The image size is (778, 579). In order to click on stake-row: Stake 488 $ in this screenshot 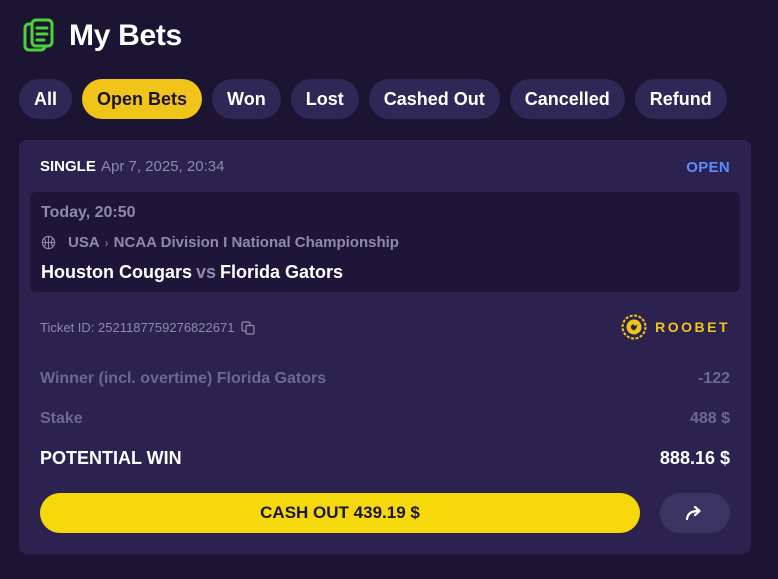, I will do `click(385, 419)`.